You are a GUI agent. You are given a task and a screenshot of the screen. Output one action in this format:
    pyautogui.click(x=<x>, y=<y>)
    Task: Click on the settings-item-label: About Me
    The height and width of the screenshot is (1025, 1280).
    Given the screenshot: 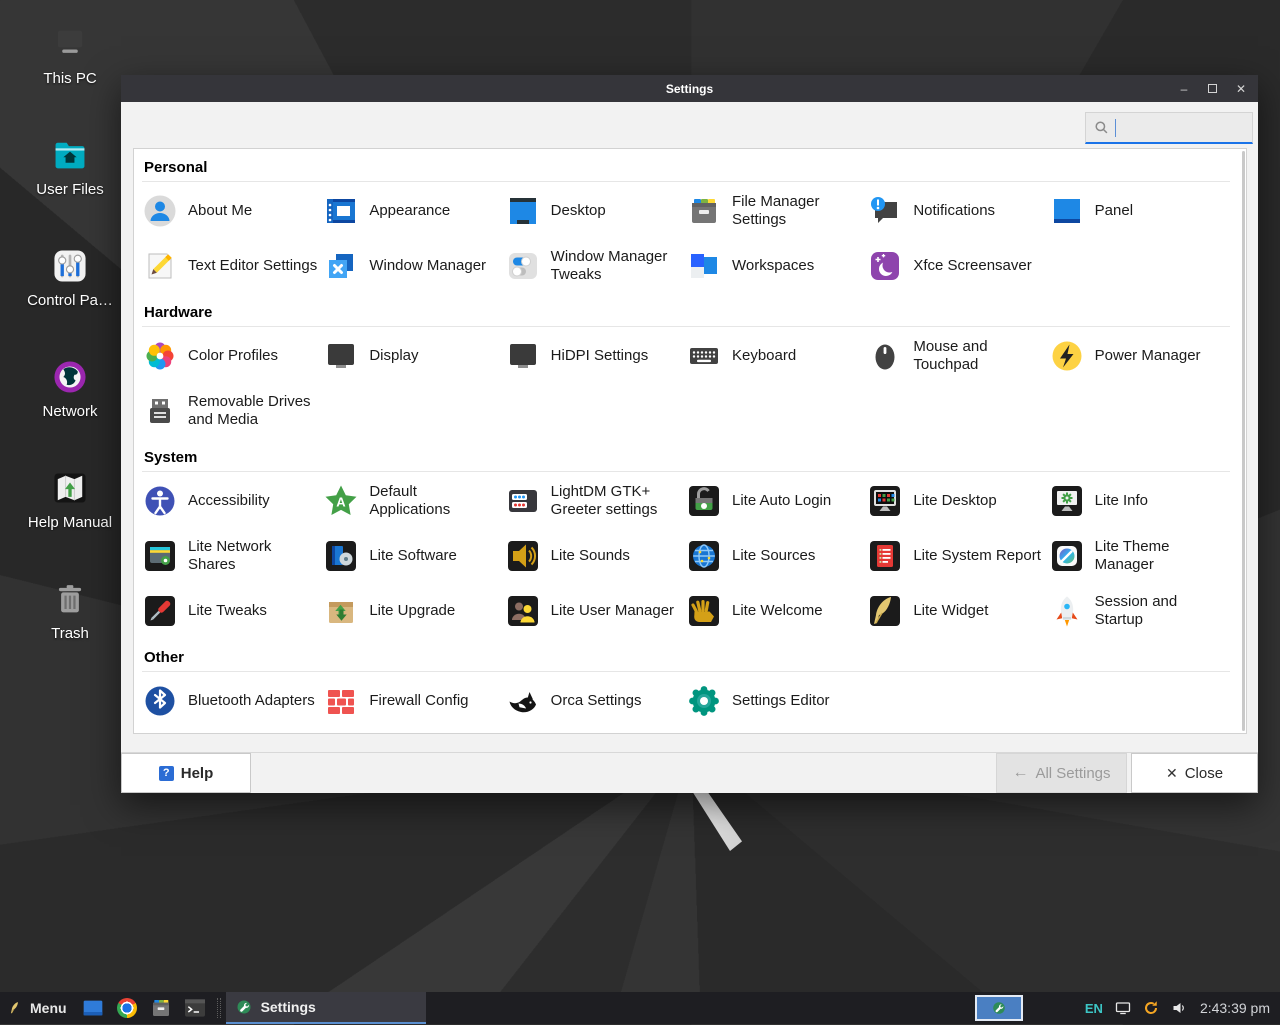 What is the action you would take?
    pyautogui.click(x=220, y=210)
    